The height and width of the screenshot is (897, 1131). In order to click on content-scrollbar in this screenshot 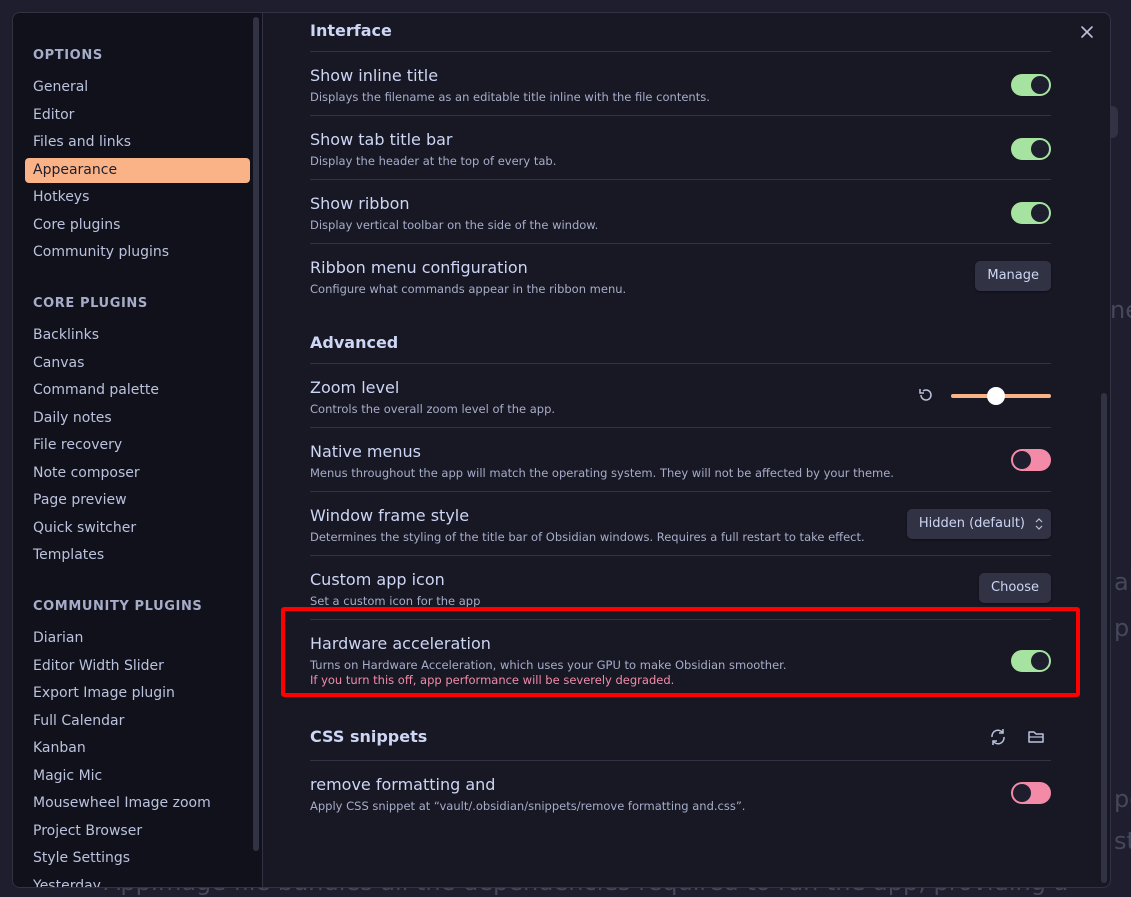, I will do `click(1104, 638)`.